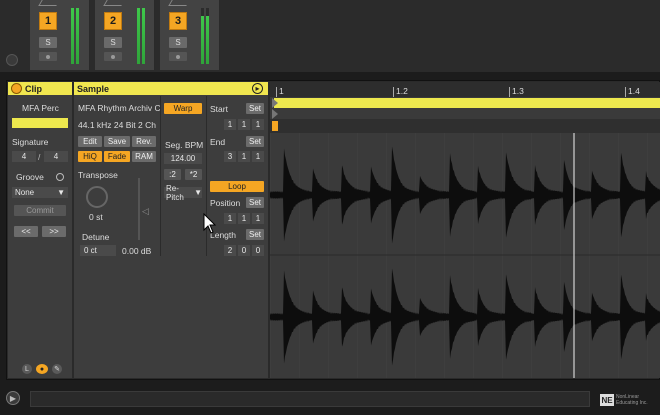 This screenshot has width=660, height=415. Describe the element at coordinates (139, 209) in the screenshot. I see `gain-slider-track` at that location.